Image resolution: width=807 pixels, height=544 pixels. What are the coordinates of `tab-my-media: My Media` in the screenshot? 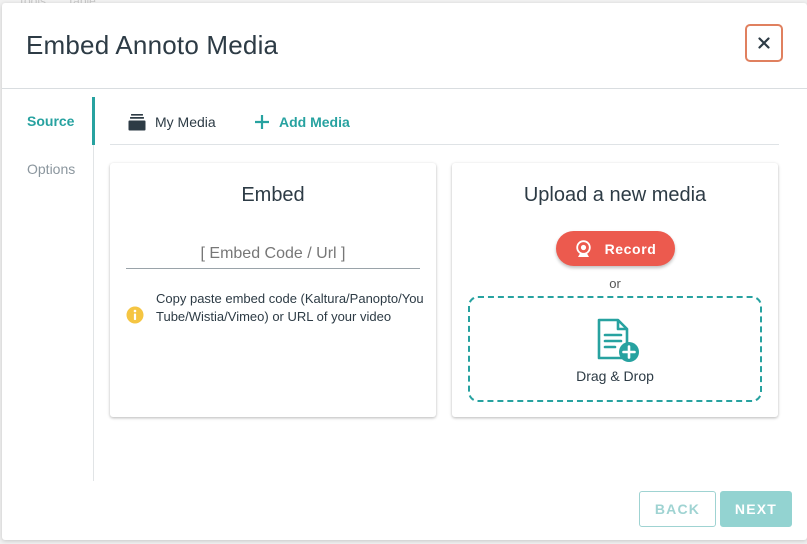 It's located at (172, 122).